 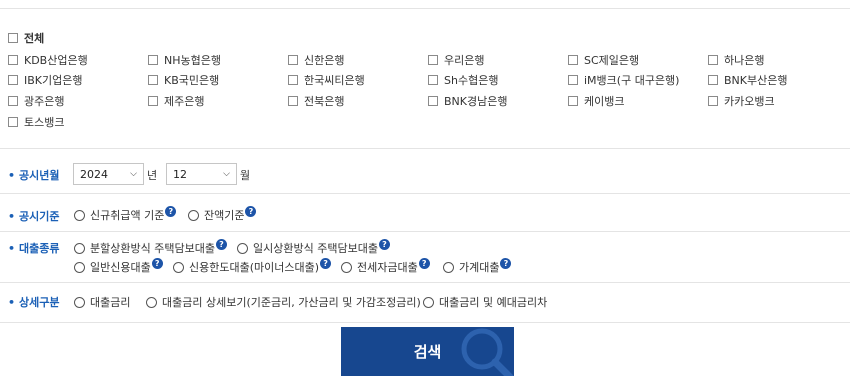 What do you see at coordinates (152, 175) in the screenshot?
I see `year-unit: 년` at bounding box center [152, 175].